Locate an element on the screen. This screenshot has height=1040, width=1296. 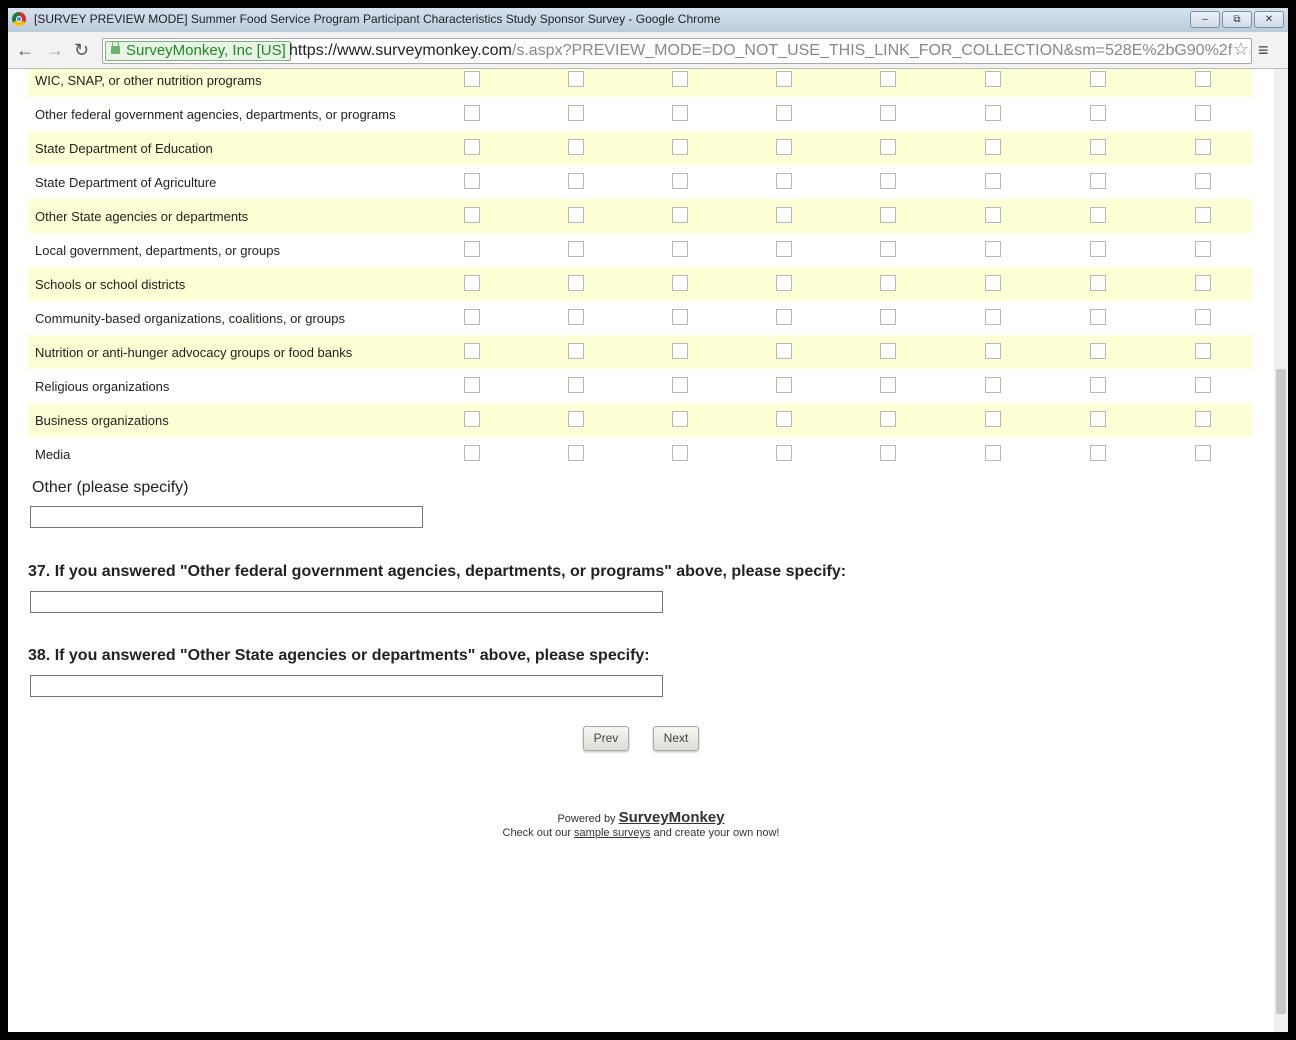
scrollbar-thumb is located at coordinates (1281, 691).